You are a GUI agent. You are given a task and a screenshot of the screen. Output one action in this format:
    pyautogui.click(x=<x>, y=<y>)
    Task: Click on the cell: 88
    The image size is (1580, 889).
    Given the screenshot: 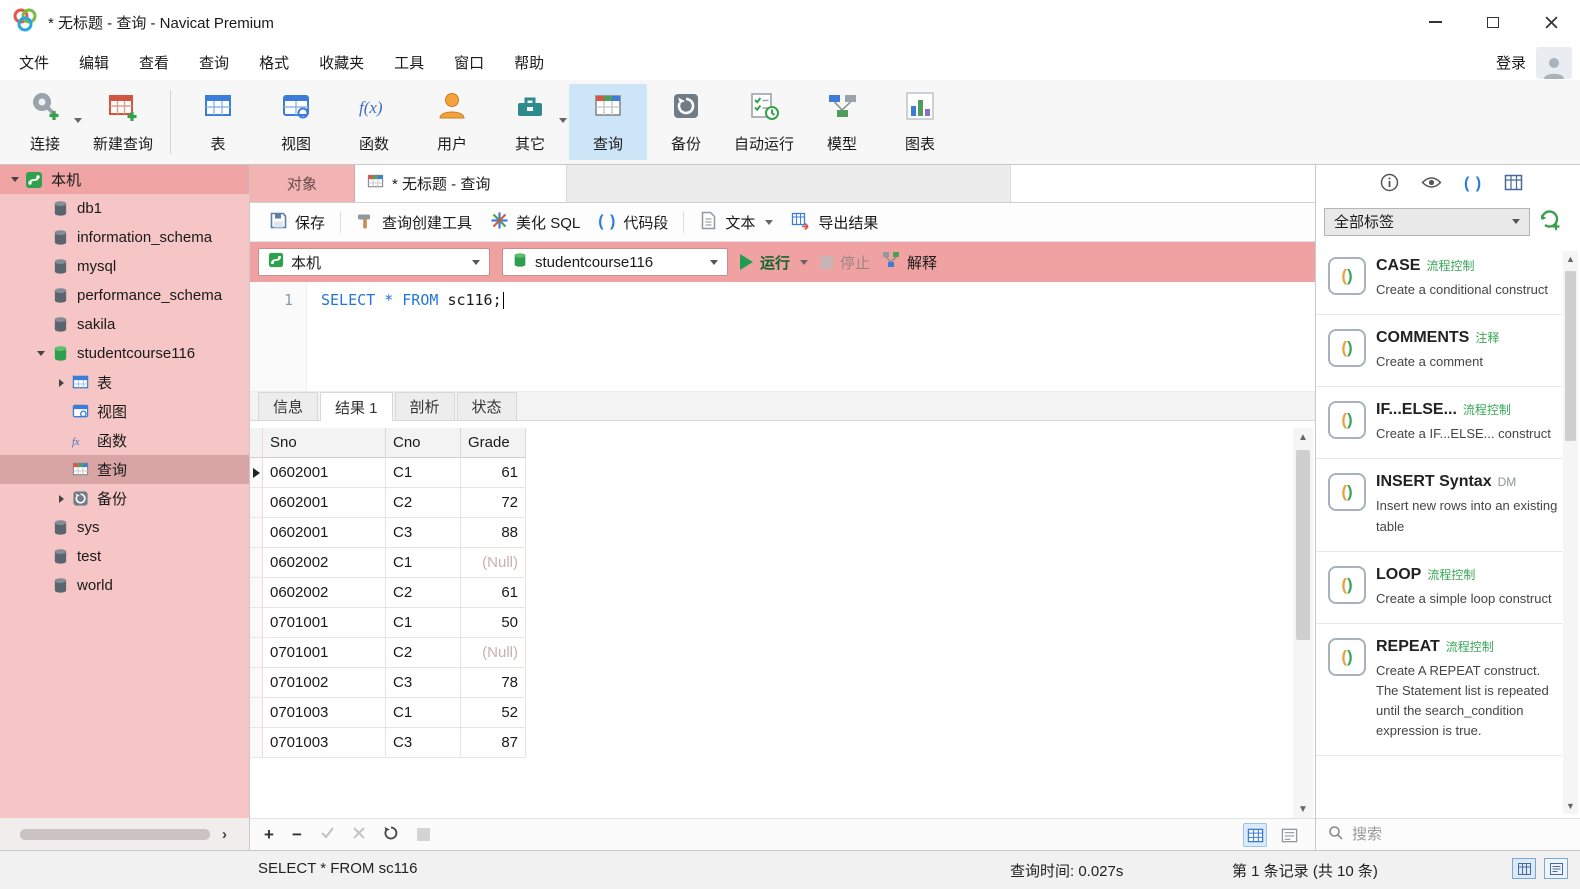 What is the action you would take?
    pyautogui.click(x=493, y=533)
    